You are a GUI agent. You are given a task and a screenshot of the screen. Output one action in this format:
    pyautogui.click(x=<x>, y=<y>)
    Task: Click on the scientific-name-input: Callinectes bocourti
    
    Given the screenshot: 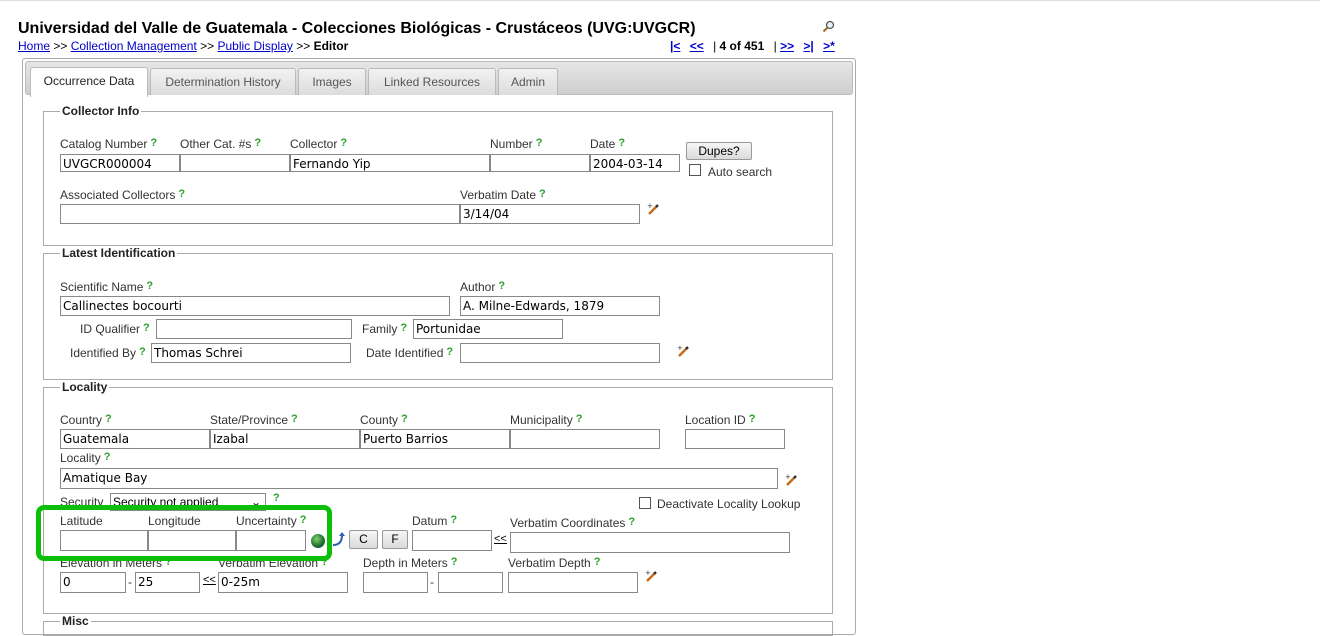 What is the action you would take?
    pyautogui.click(x=255, y=306)
    